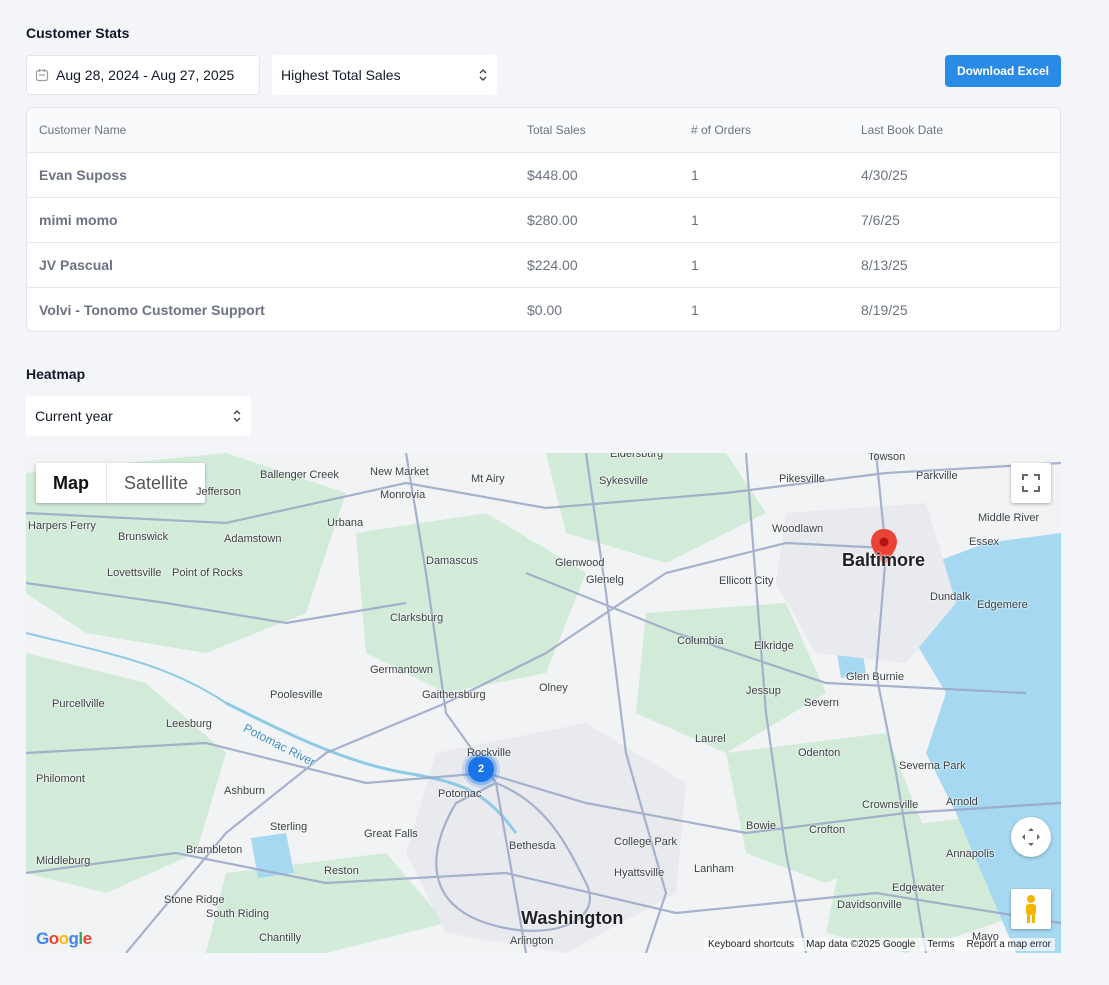  I want to click on map-place-label: Mt Airy, so click(488, 479).